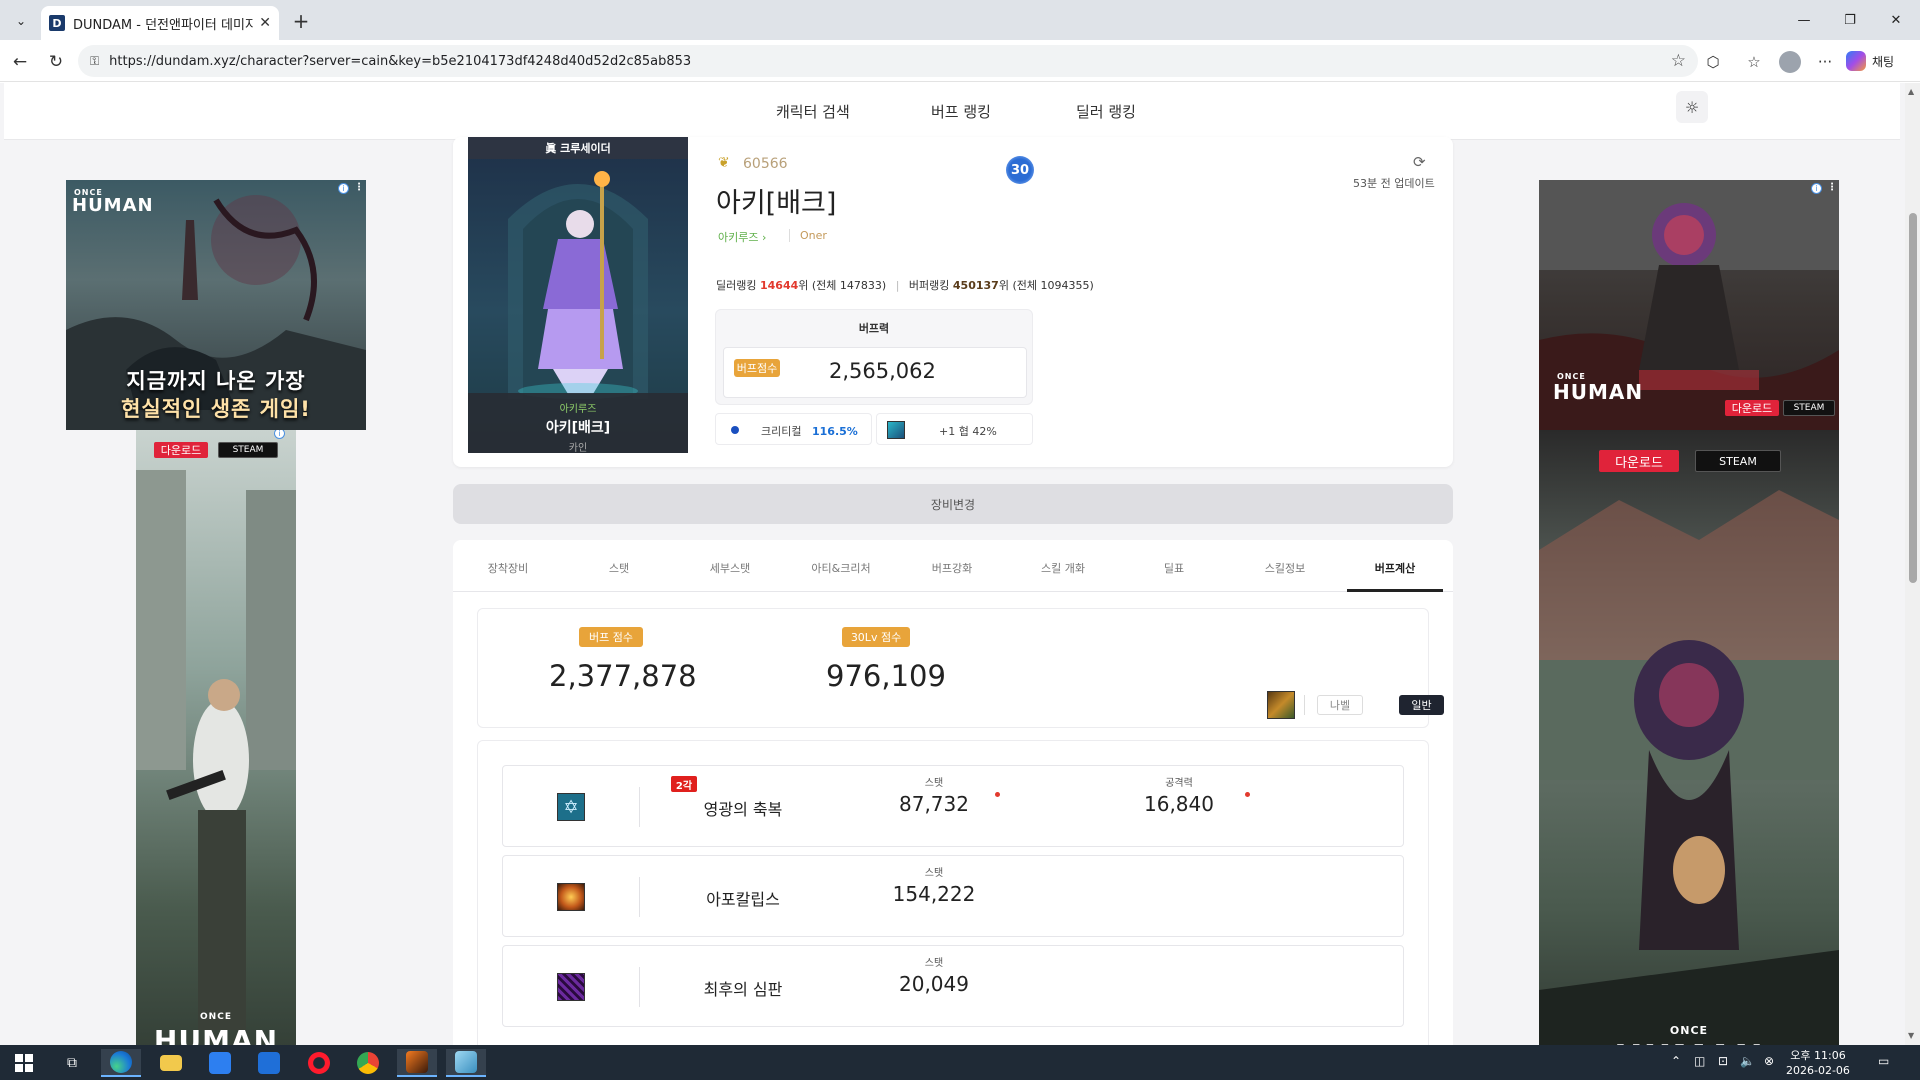 The image size is (1920, 1080). Describe the element at coordinates (1883, 1061) in the screenshot. I see `notification-icon: ▭` at that location.